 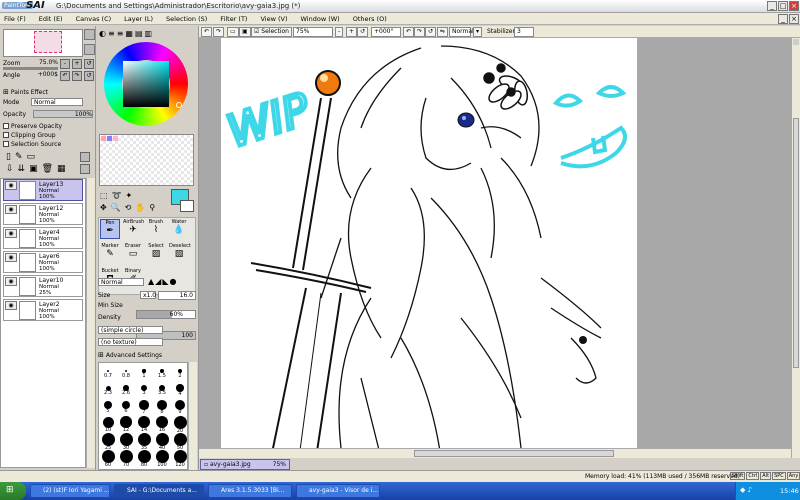 What do you see at coordinates (131, 195) in the screenshot?
I see `magic-wand-icon: ✦` at bounding box center [131, 195].